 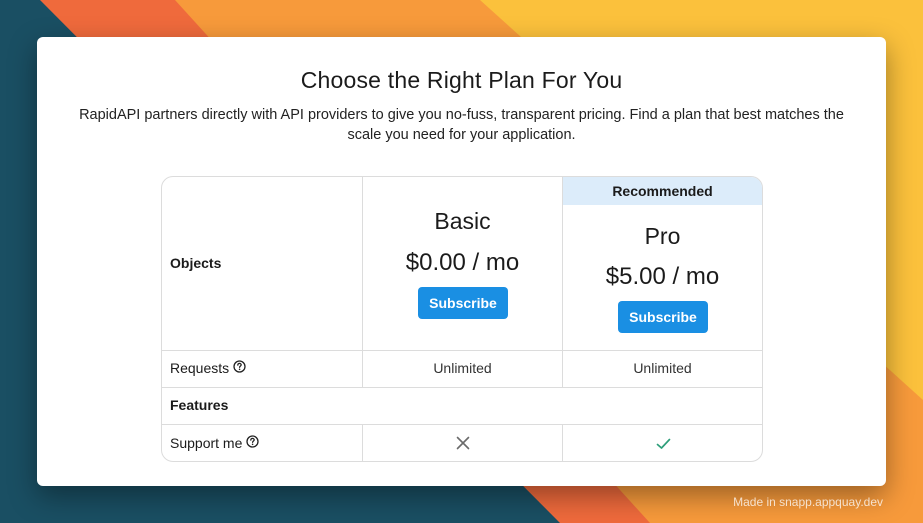 What do you see at coordinates (662, 276) in the screenshot?
I see `plan-price: $5.00 / mo` at bounding box center [662, 276].